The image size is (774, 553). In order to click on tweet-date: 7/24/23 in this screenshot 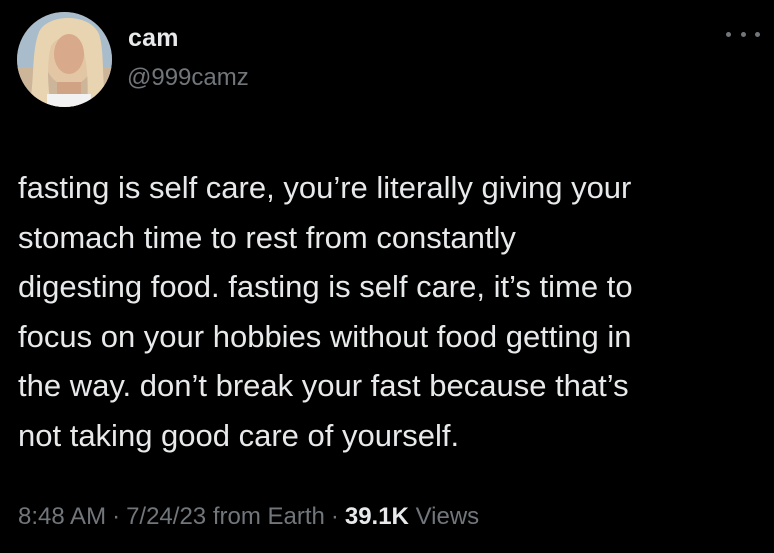, I will do `click(166, 516)`.